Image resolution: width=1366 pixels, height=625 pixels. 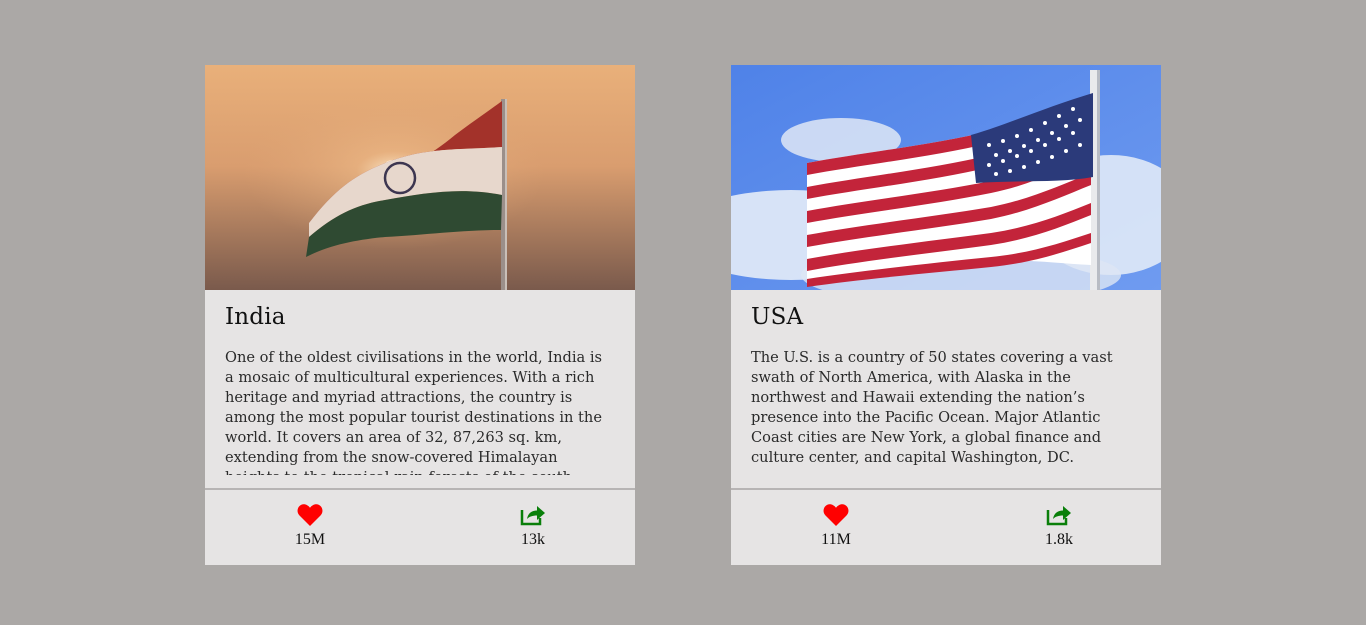 I want to click on card-footer: 11M 1.8k, so click(x=946, y=526).